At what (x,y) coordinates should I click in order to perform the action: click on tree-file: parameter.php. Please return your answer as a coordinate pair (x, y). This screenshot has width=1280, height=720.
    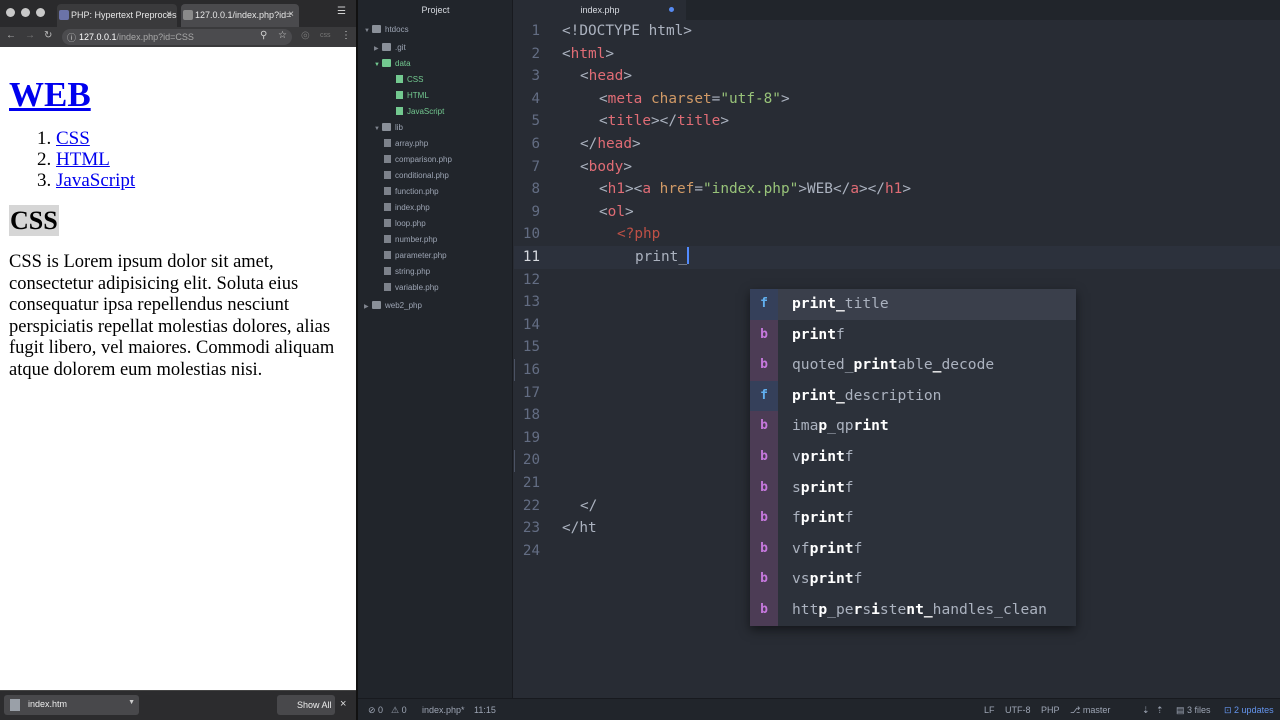
    Looking at the image, I should click on (415, 256).